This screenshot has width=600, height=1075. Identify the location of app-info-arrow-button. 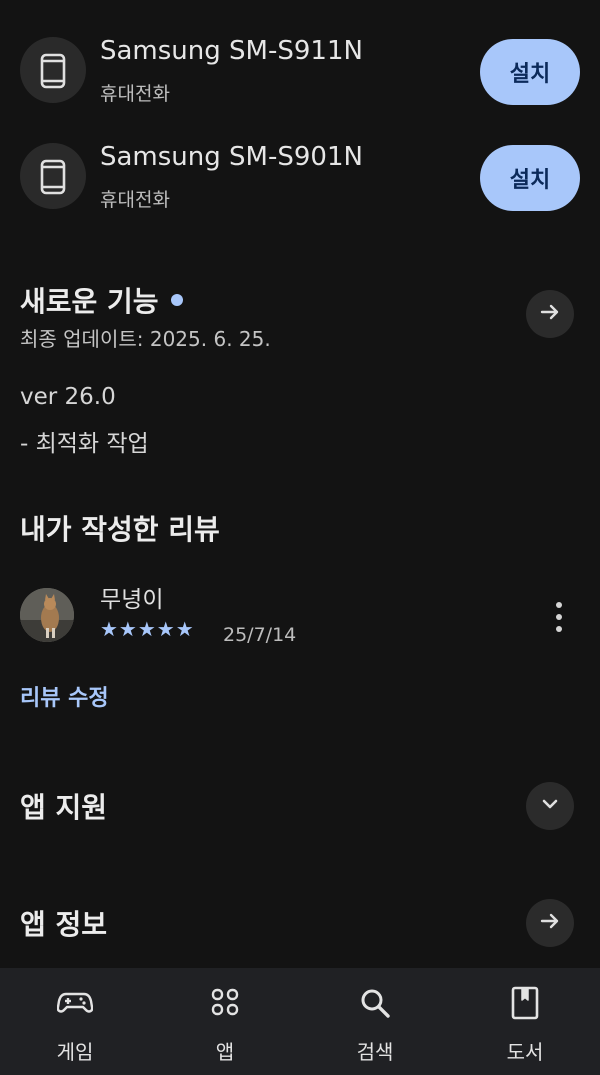
(550, 923).